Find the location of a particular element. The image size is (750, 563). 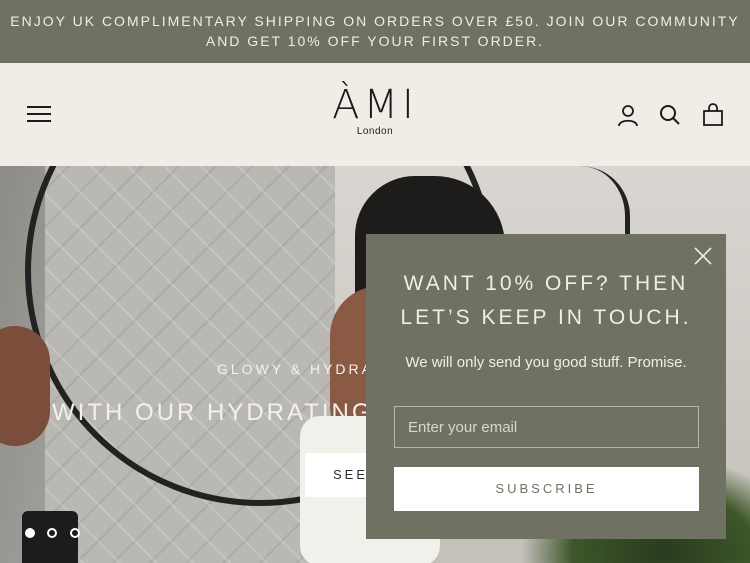

cart-icon is located at coordinates (713, 115).